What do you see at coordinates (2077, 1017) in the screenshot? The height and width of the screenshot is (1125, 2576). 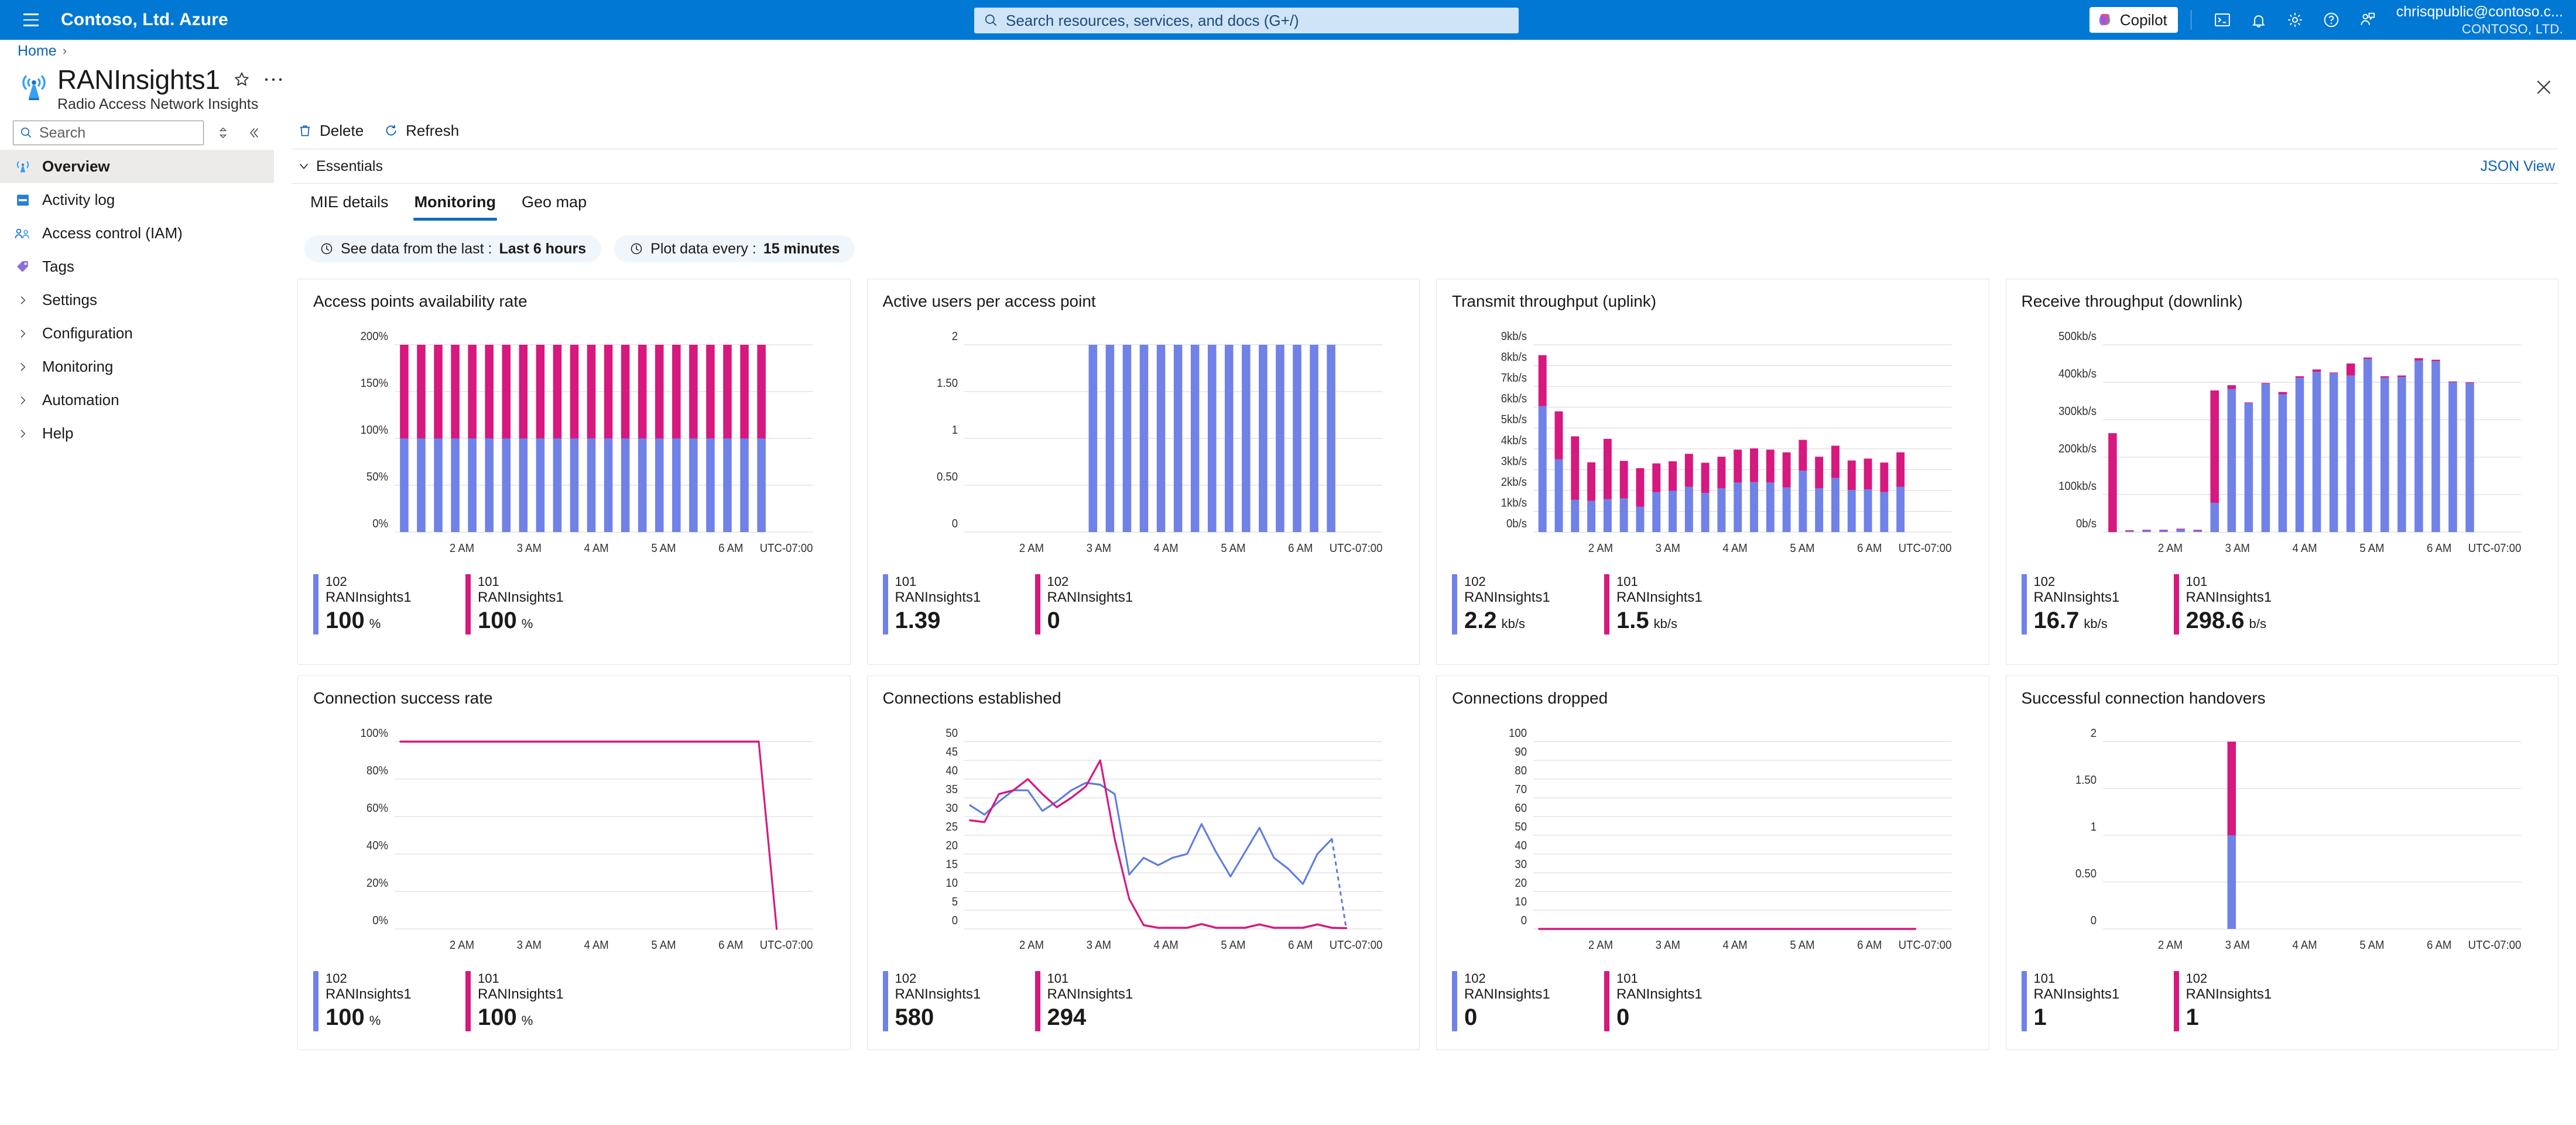 I see `legend-value: 1` at bounding box center [2077, 1017].